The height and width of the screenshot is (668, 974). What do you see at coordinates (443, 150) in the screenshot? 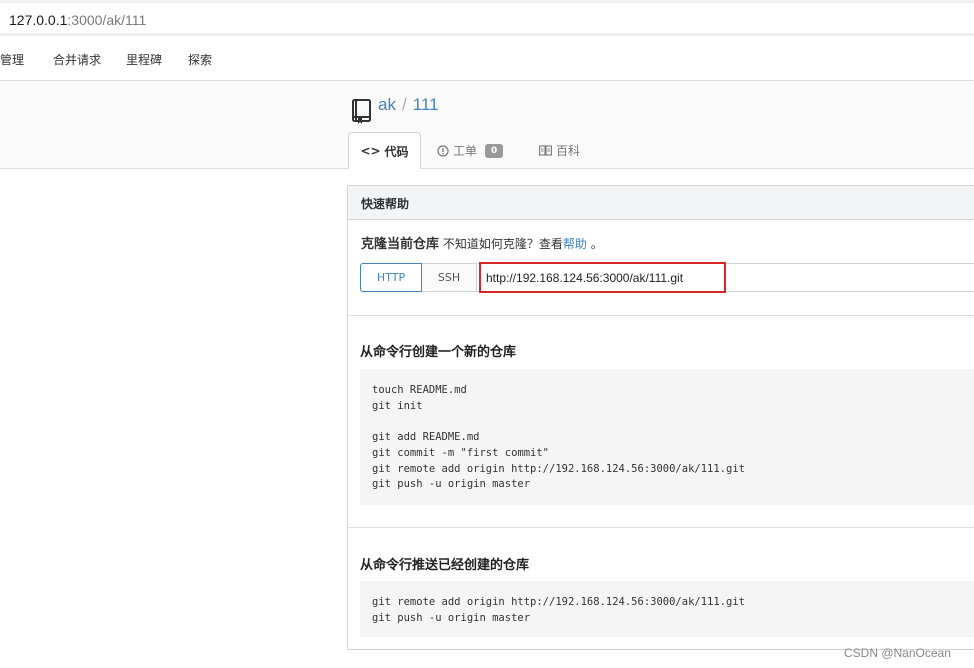
I see `info-circle-icon` at bounding box center [443, 150].